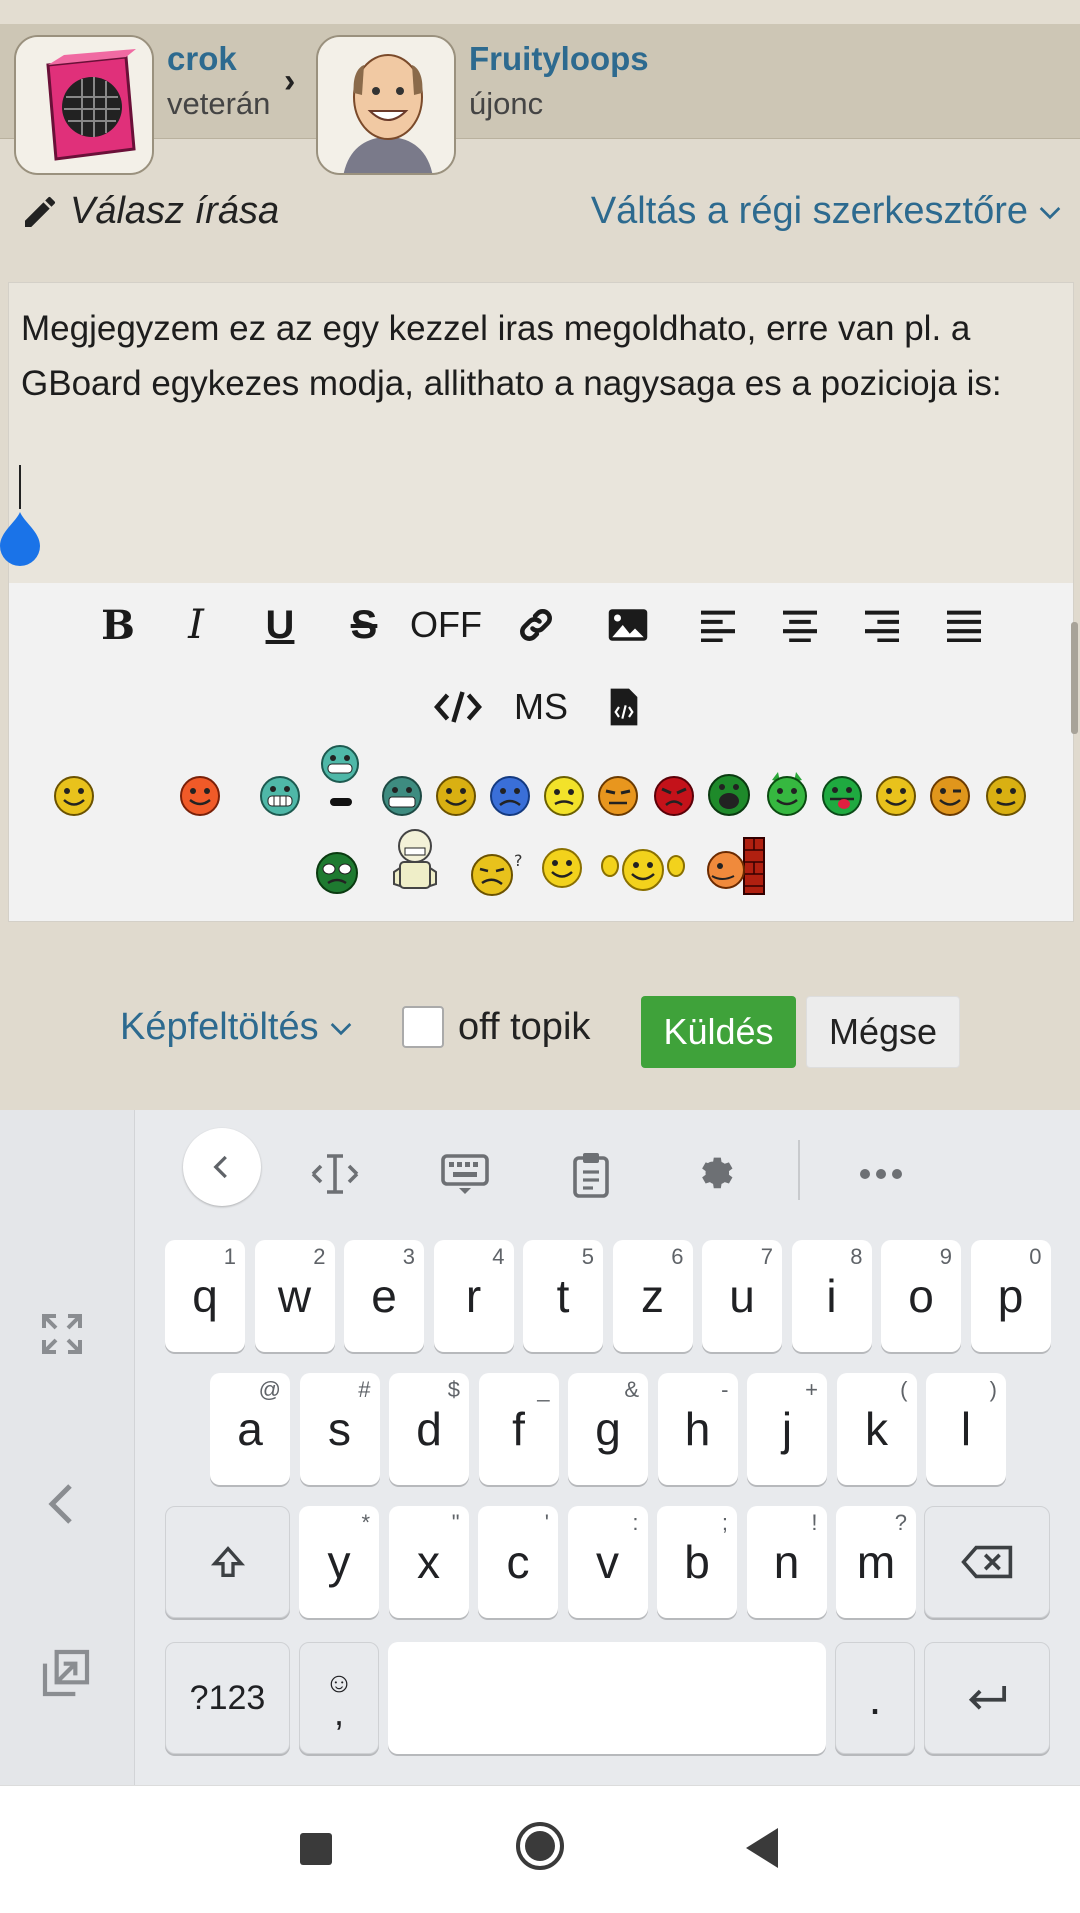 Image resolution: width=1080 pixels, height=1913 pixels. Describe the element at coordinates (966, 1429) in the screenshot. I see `key-l: l)` at that location.